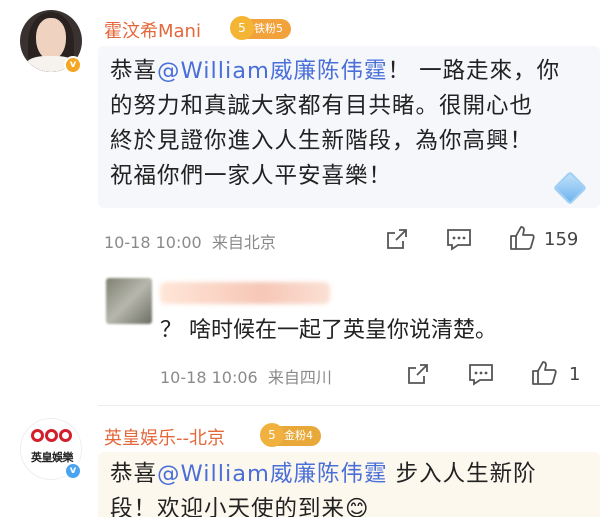  I want to click on fan-badge-label: 铁粉5, so click(268, 28).